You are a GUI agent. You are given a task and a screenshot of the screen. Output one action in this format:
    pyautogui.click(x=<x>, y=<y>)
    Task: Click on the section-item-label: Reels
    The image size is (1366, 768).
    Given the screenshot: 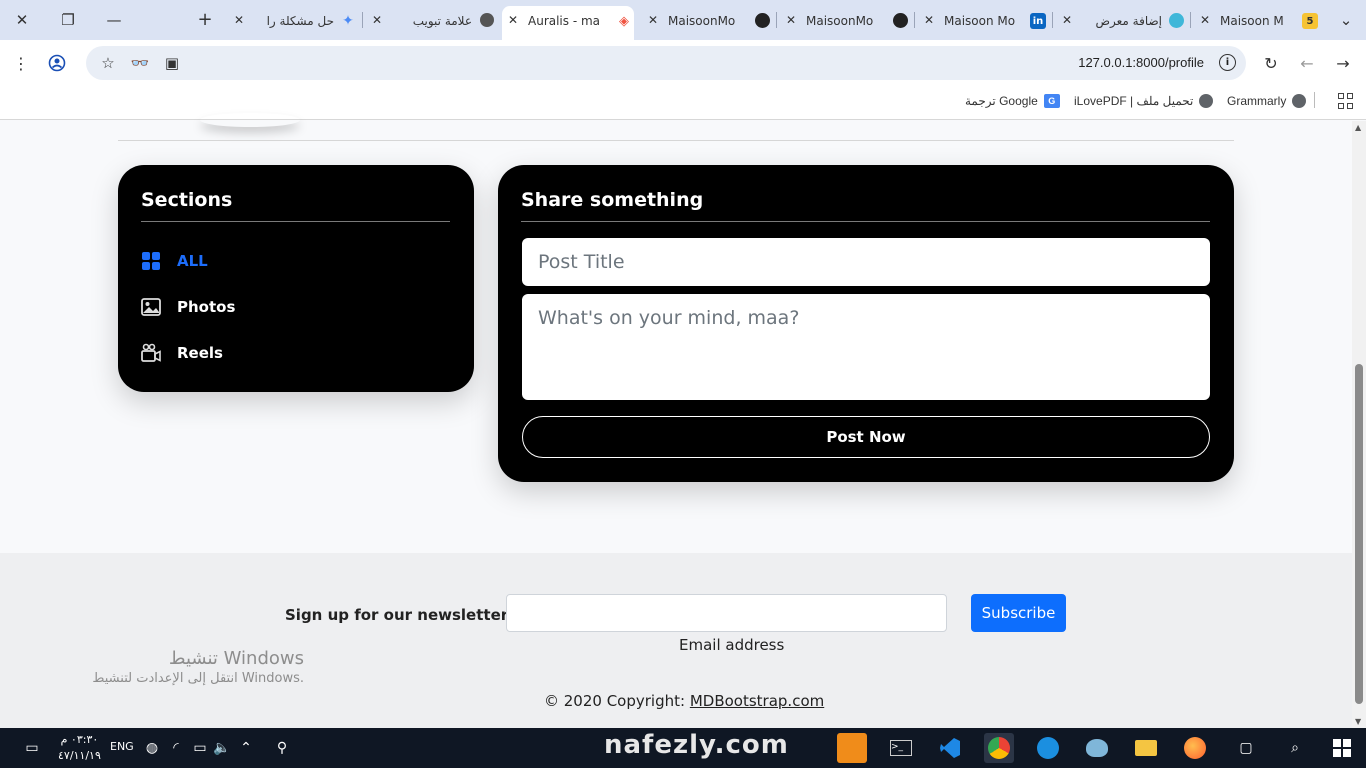 What is the action you would take?
    pyautogui.click(x=200, y=353)
    